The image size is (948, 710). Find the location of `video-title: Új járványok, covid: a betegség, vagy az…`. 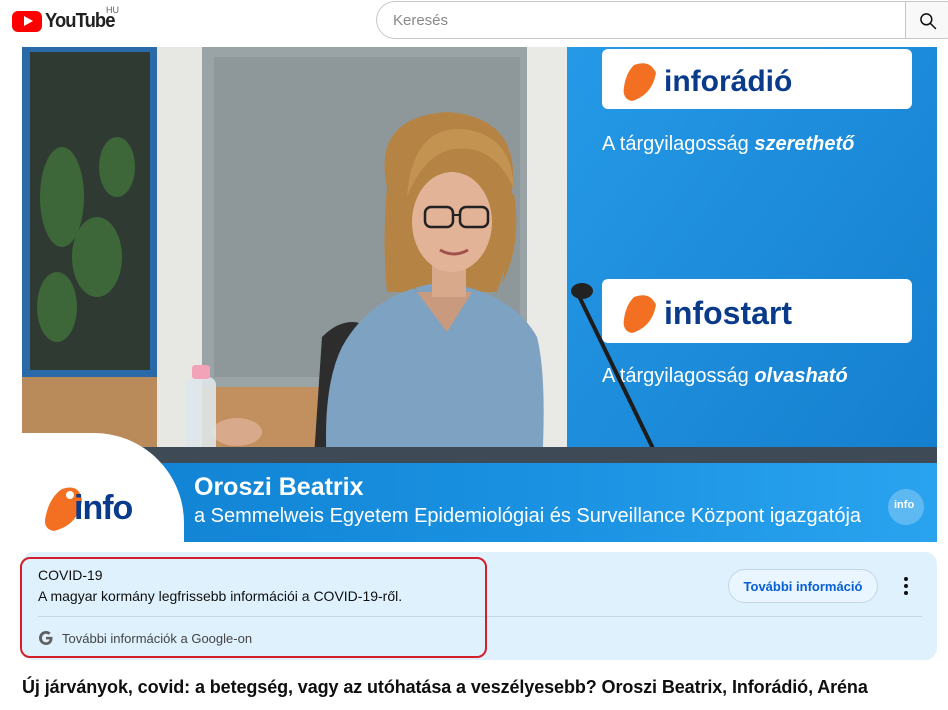

video-title: Új járványok, covid: a betegség, vagy az… is located at coordinates (445, 687).